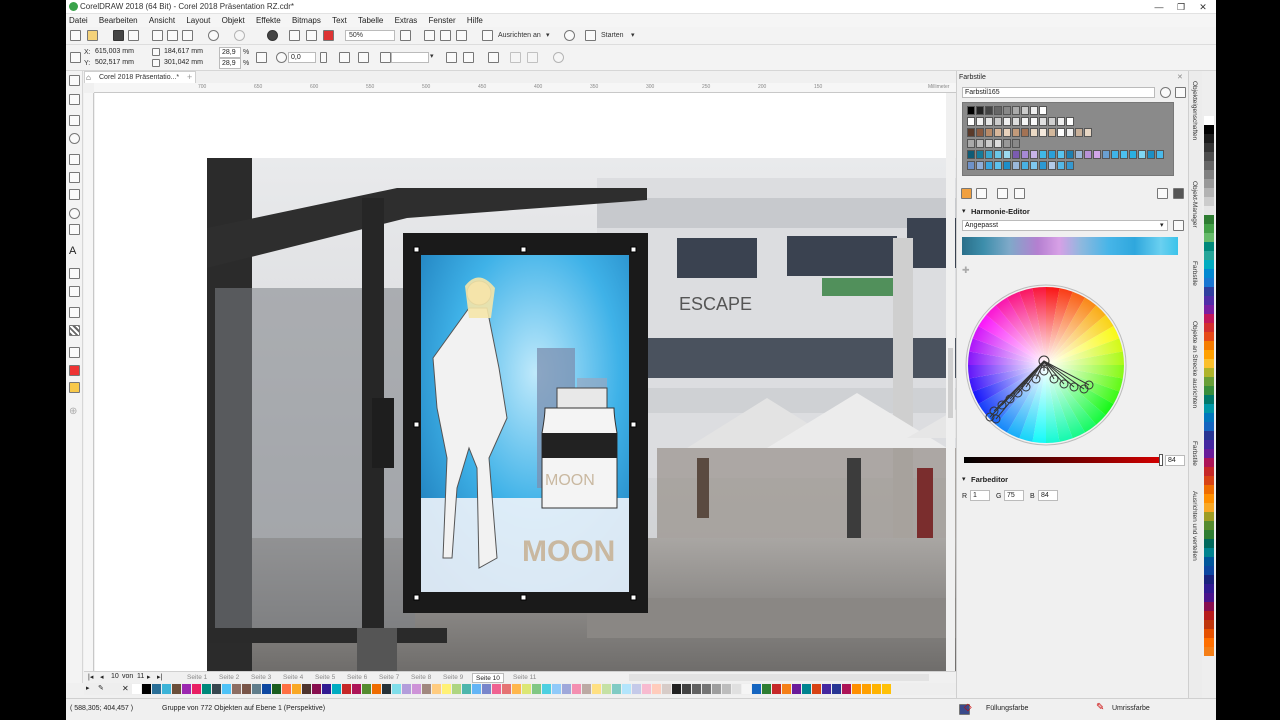 Image resolution: width=1280 pixels, height=720 pixels. I want to click on page-tab: Seite 1, so click(197, 678).